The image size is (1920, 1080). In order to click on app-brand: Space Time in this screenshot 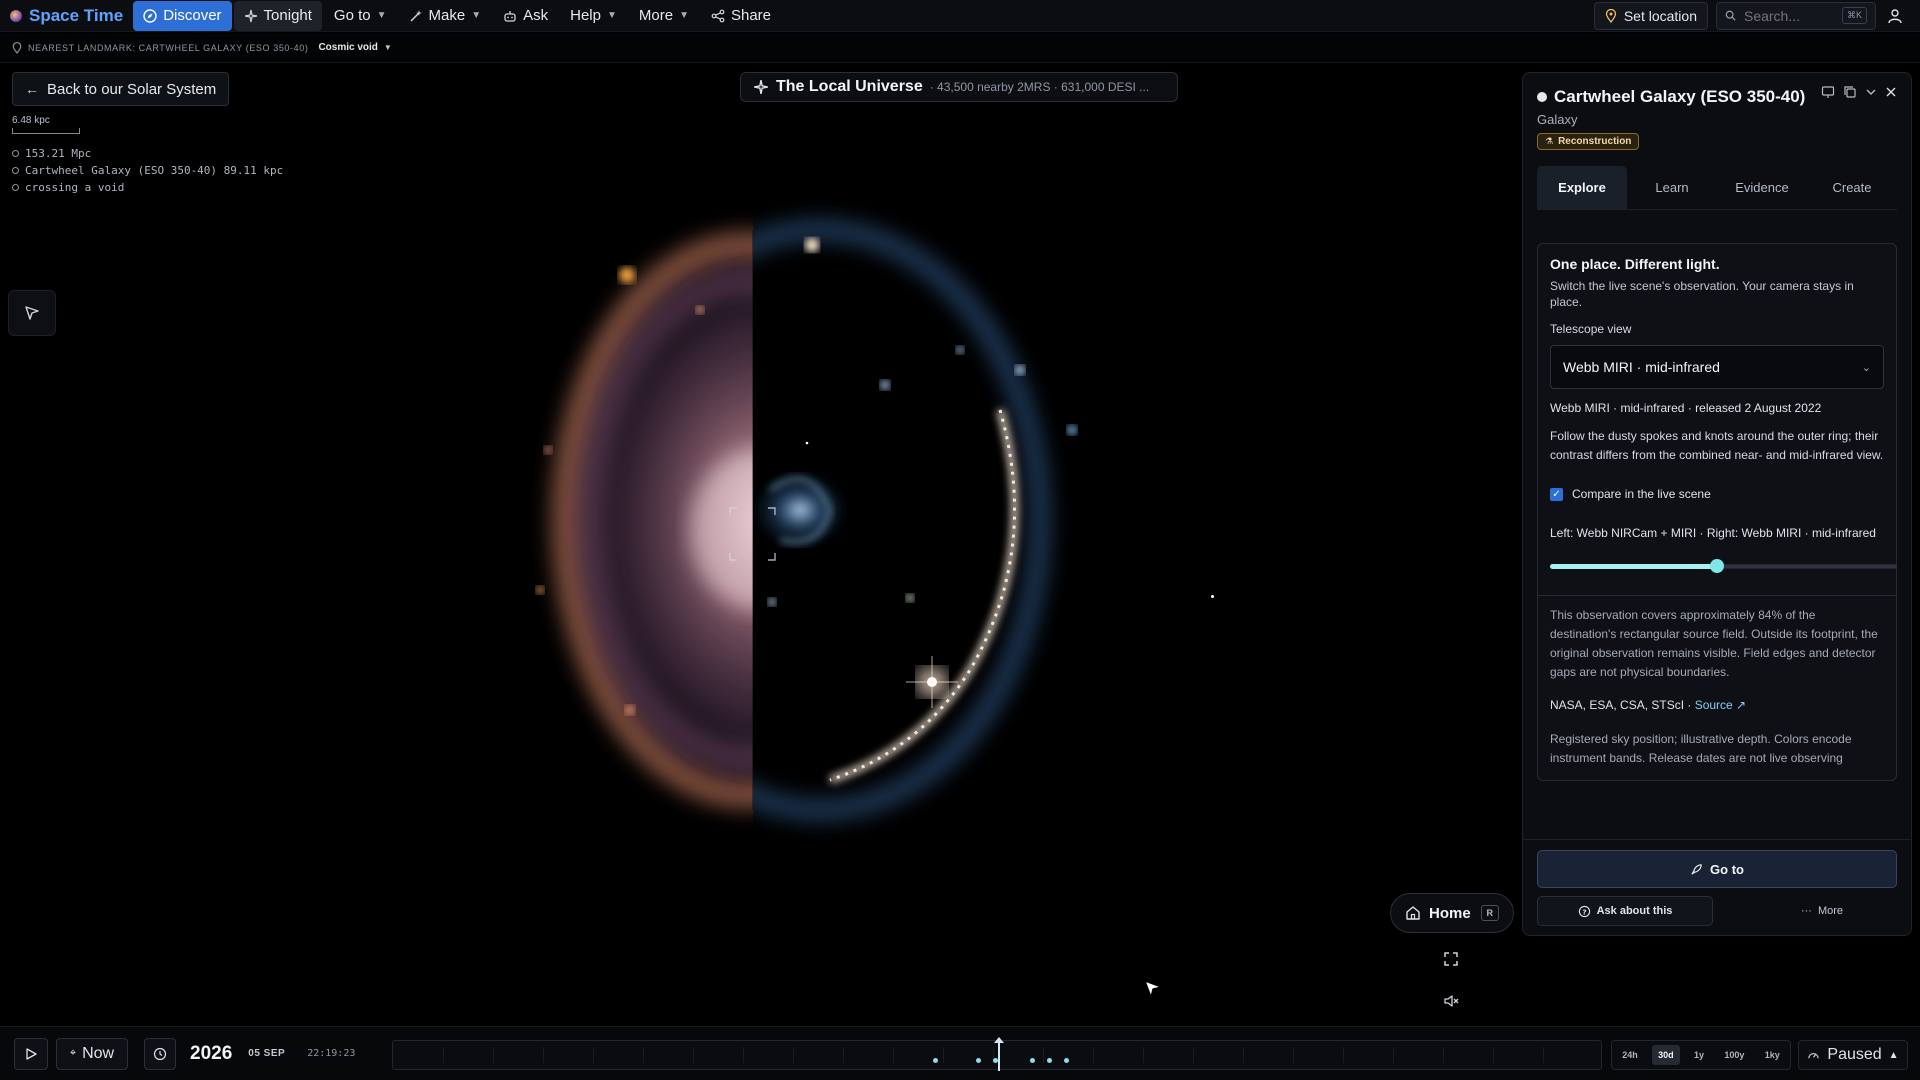, I will do `click(66, 16)`.